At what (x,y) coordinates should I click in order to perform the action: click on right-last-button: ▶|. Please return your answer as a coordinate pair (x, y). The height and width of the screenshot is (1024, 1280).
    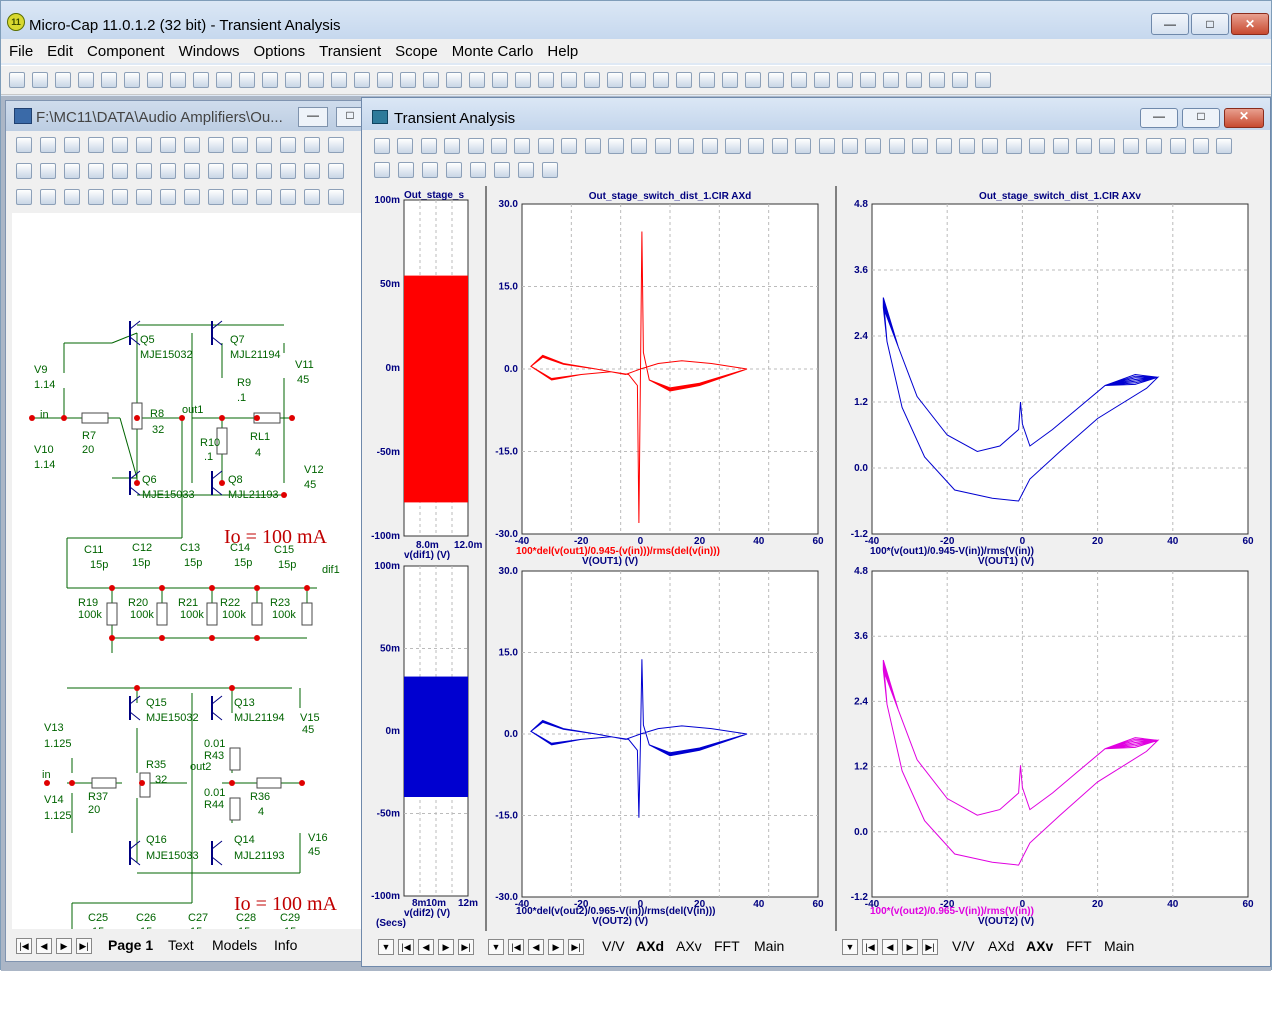
    Looking at the image, I should click on (930, 947).